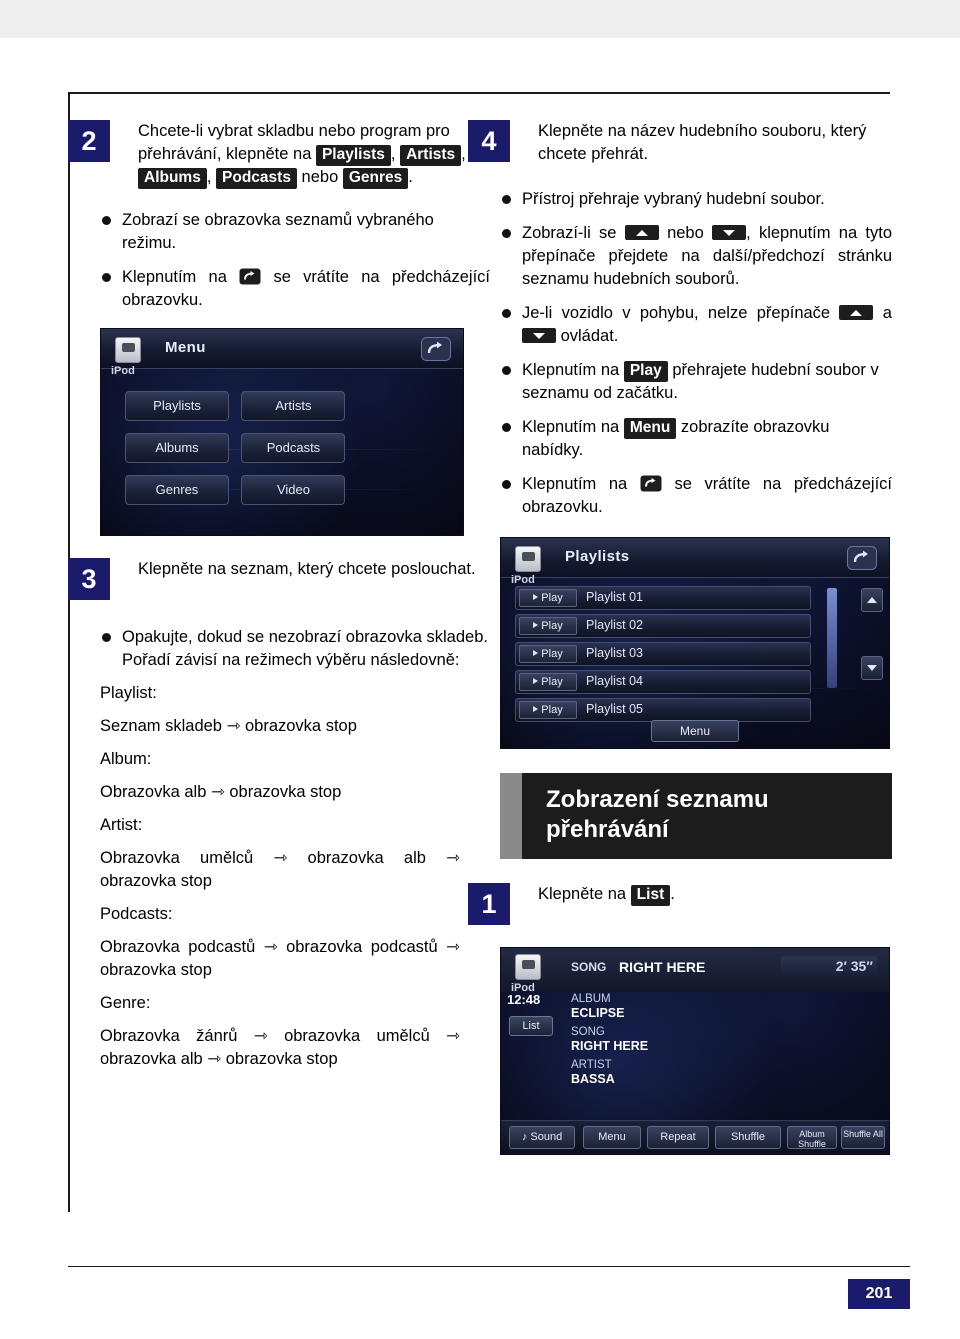 The width and height of the screenshot is (960, 1339). Describe the element at coordinates (610, 1046) in the screenshot. I see `meta-song-value: RIGHT HERE` at that location.